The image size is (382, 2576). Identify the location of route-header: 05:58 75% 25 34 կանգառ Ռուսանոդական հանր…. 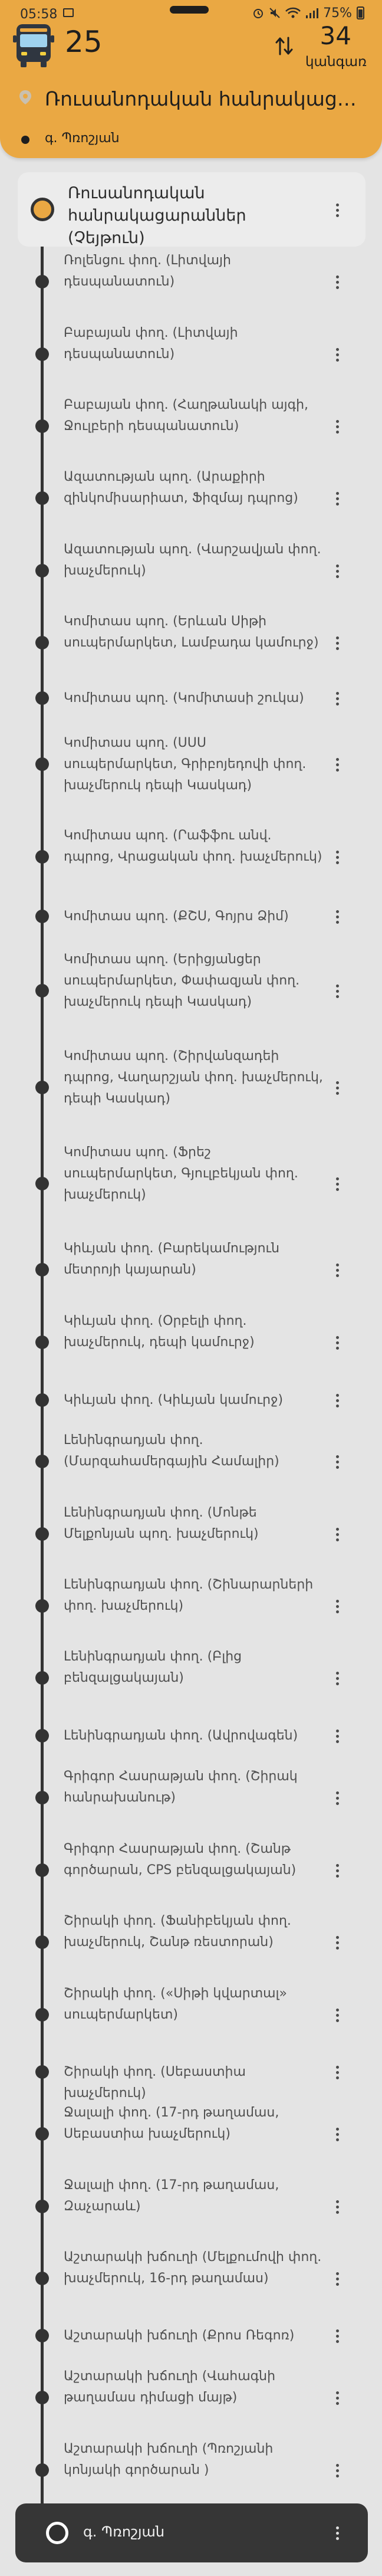
(191, 79).